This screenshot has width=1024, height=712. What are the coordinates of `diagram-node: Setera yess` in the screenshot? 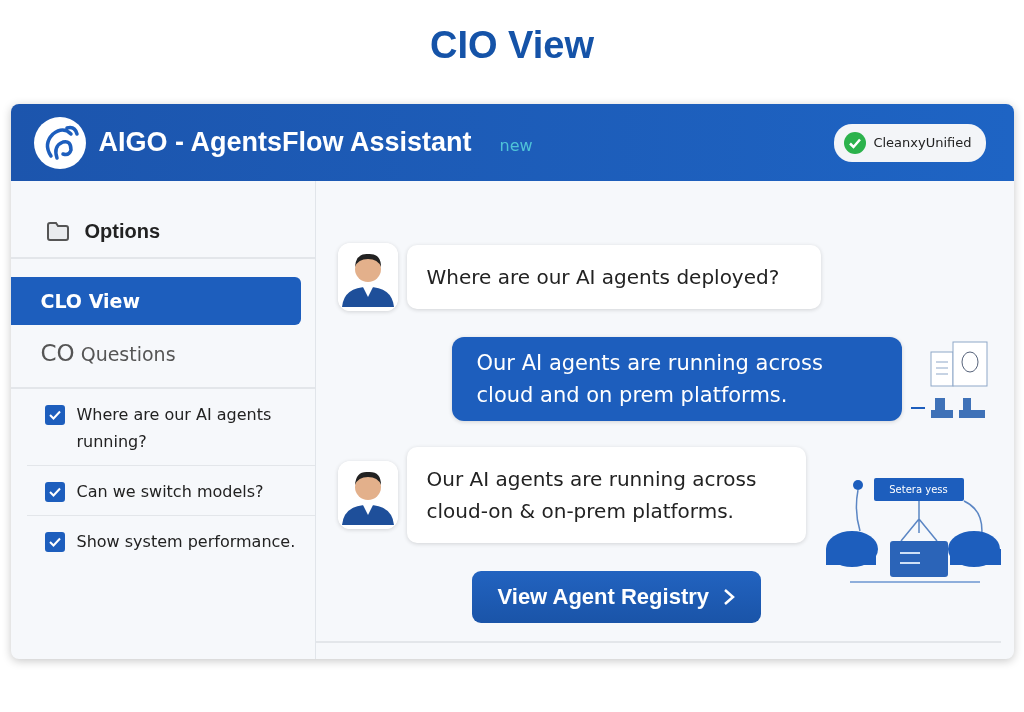 It's located at (918, 489).